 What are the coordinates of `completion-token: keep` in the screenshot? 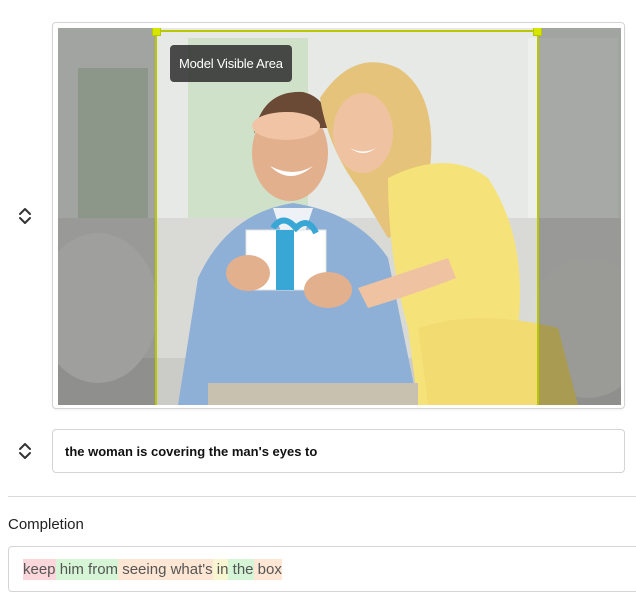 It's located at (39, 569).